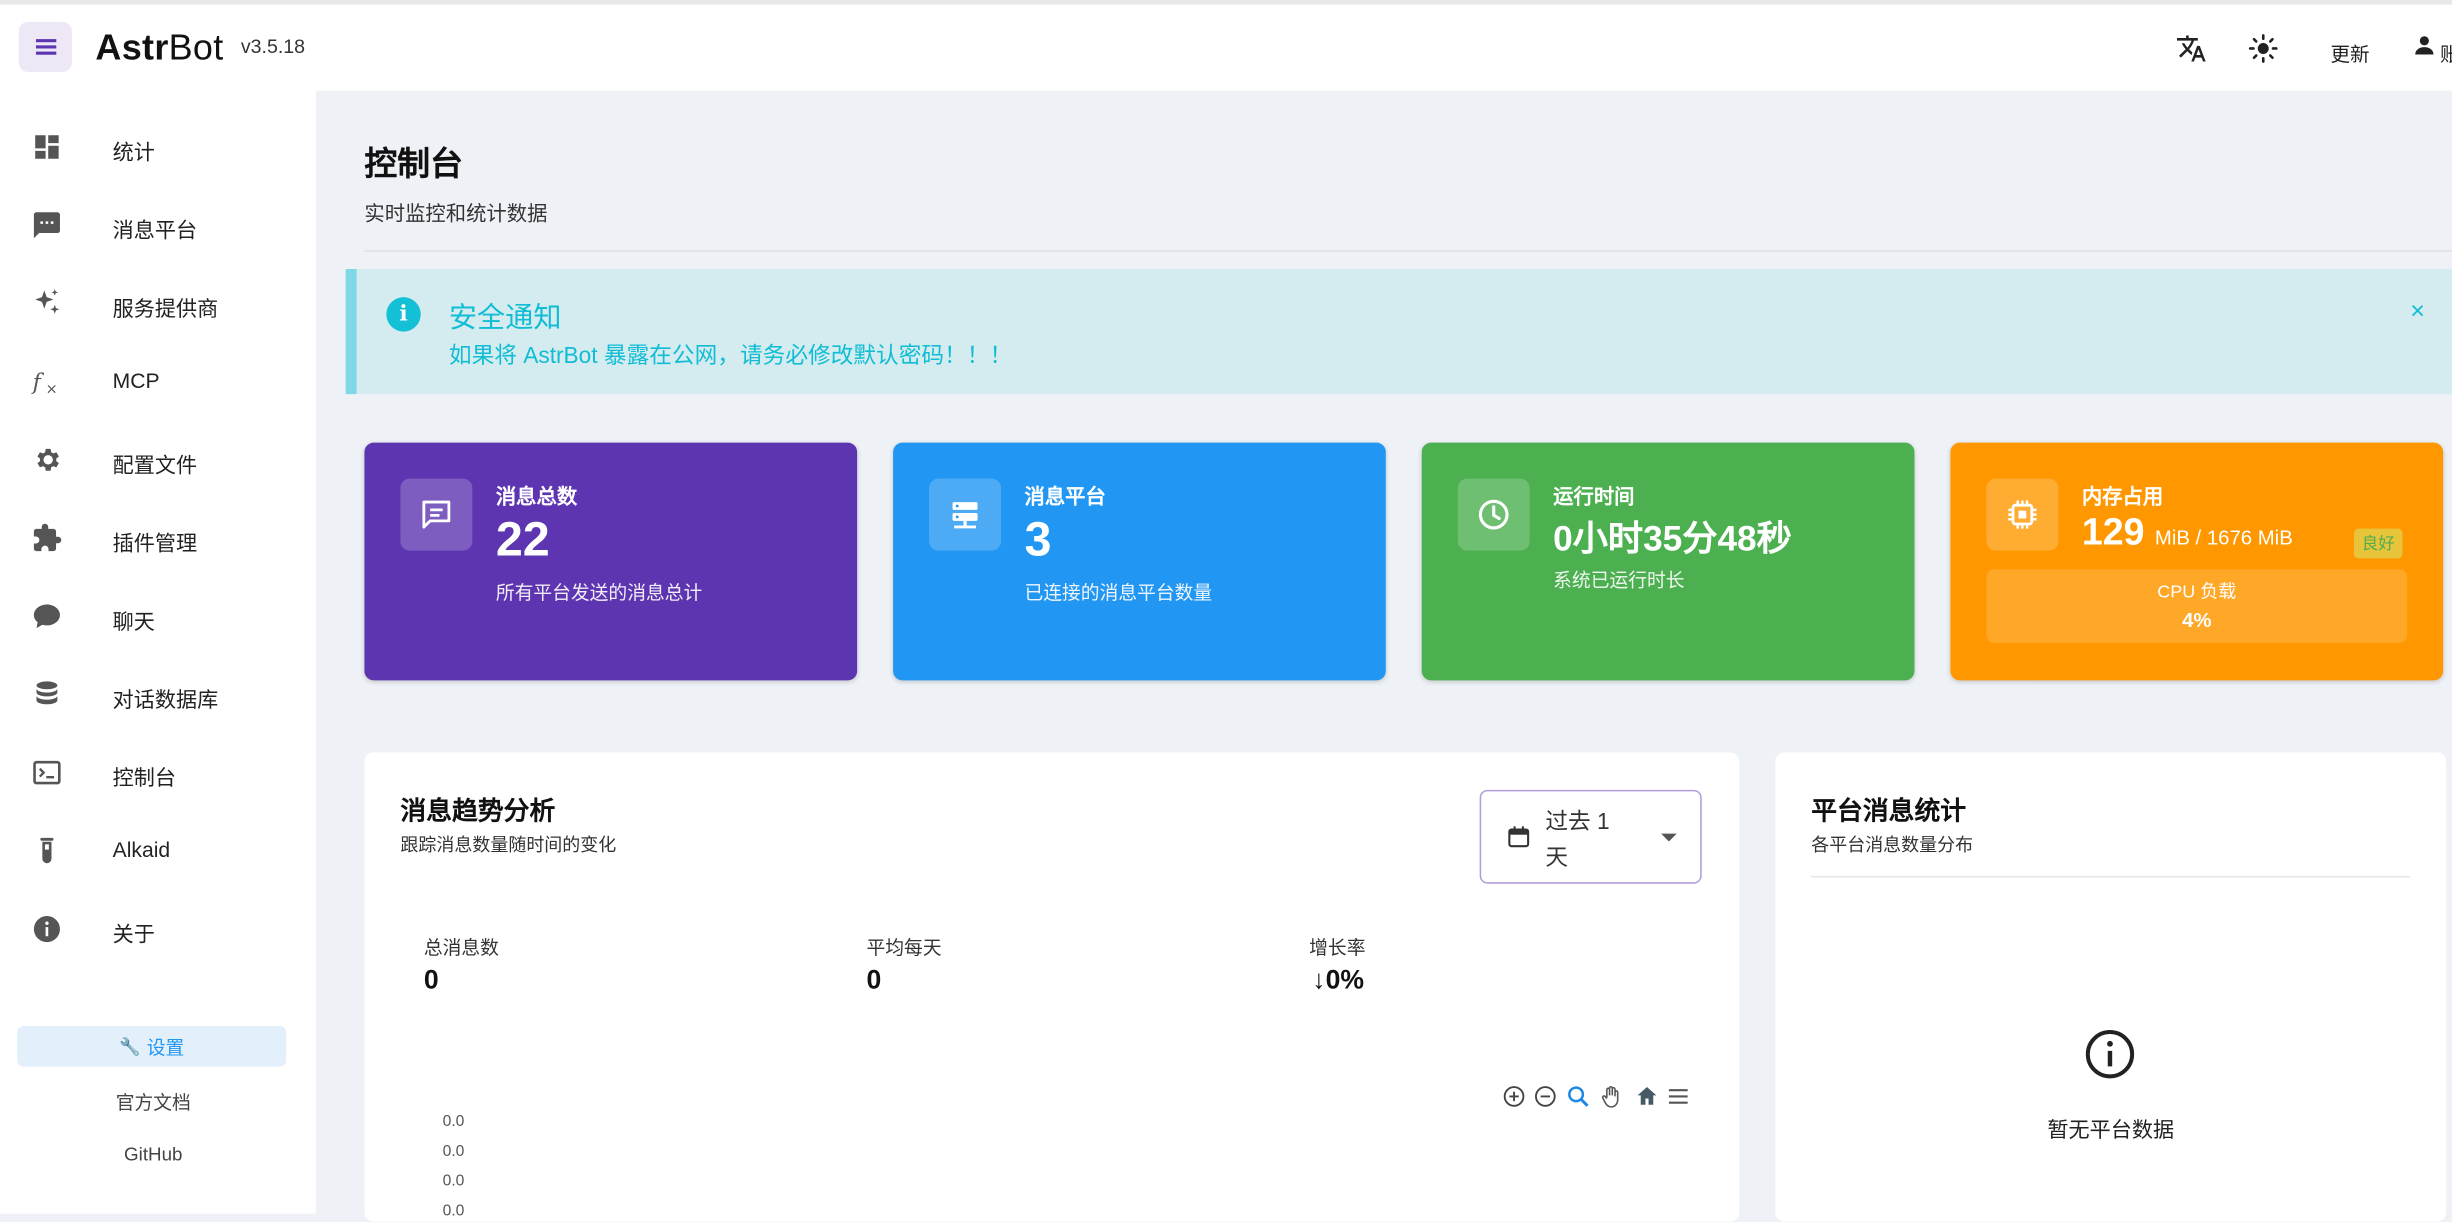 This screenshot has height=1222, width=2452. Describe the element at coordinates (2197, 561) in the screenshot. I see `memory-card: 内存占用 129 MiB / 1676 MiB 良好 CPU 负载 4%` at that location.